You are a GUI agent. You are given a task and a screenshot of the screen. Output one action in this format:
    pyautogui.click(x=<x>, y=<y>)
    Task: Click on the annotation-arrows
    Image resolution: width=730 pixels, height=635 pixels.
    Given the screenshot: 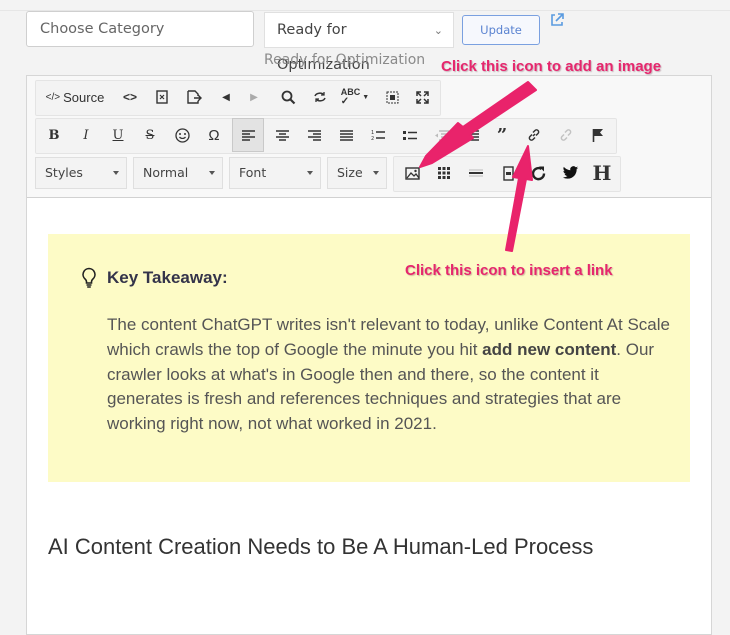 What is the action you would take?
    pyautogui.click(x=478, y=166)
    